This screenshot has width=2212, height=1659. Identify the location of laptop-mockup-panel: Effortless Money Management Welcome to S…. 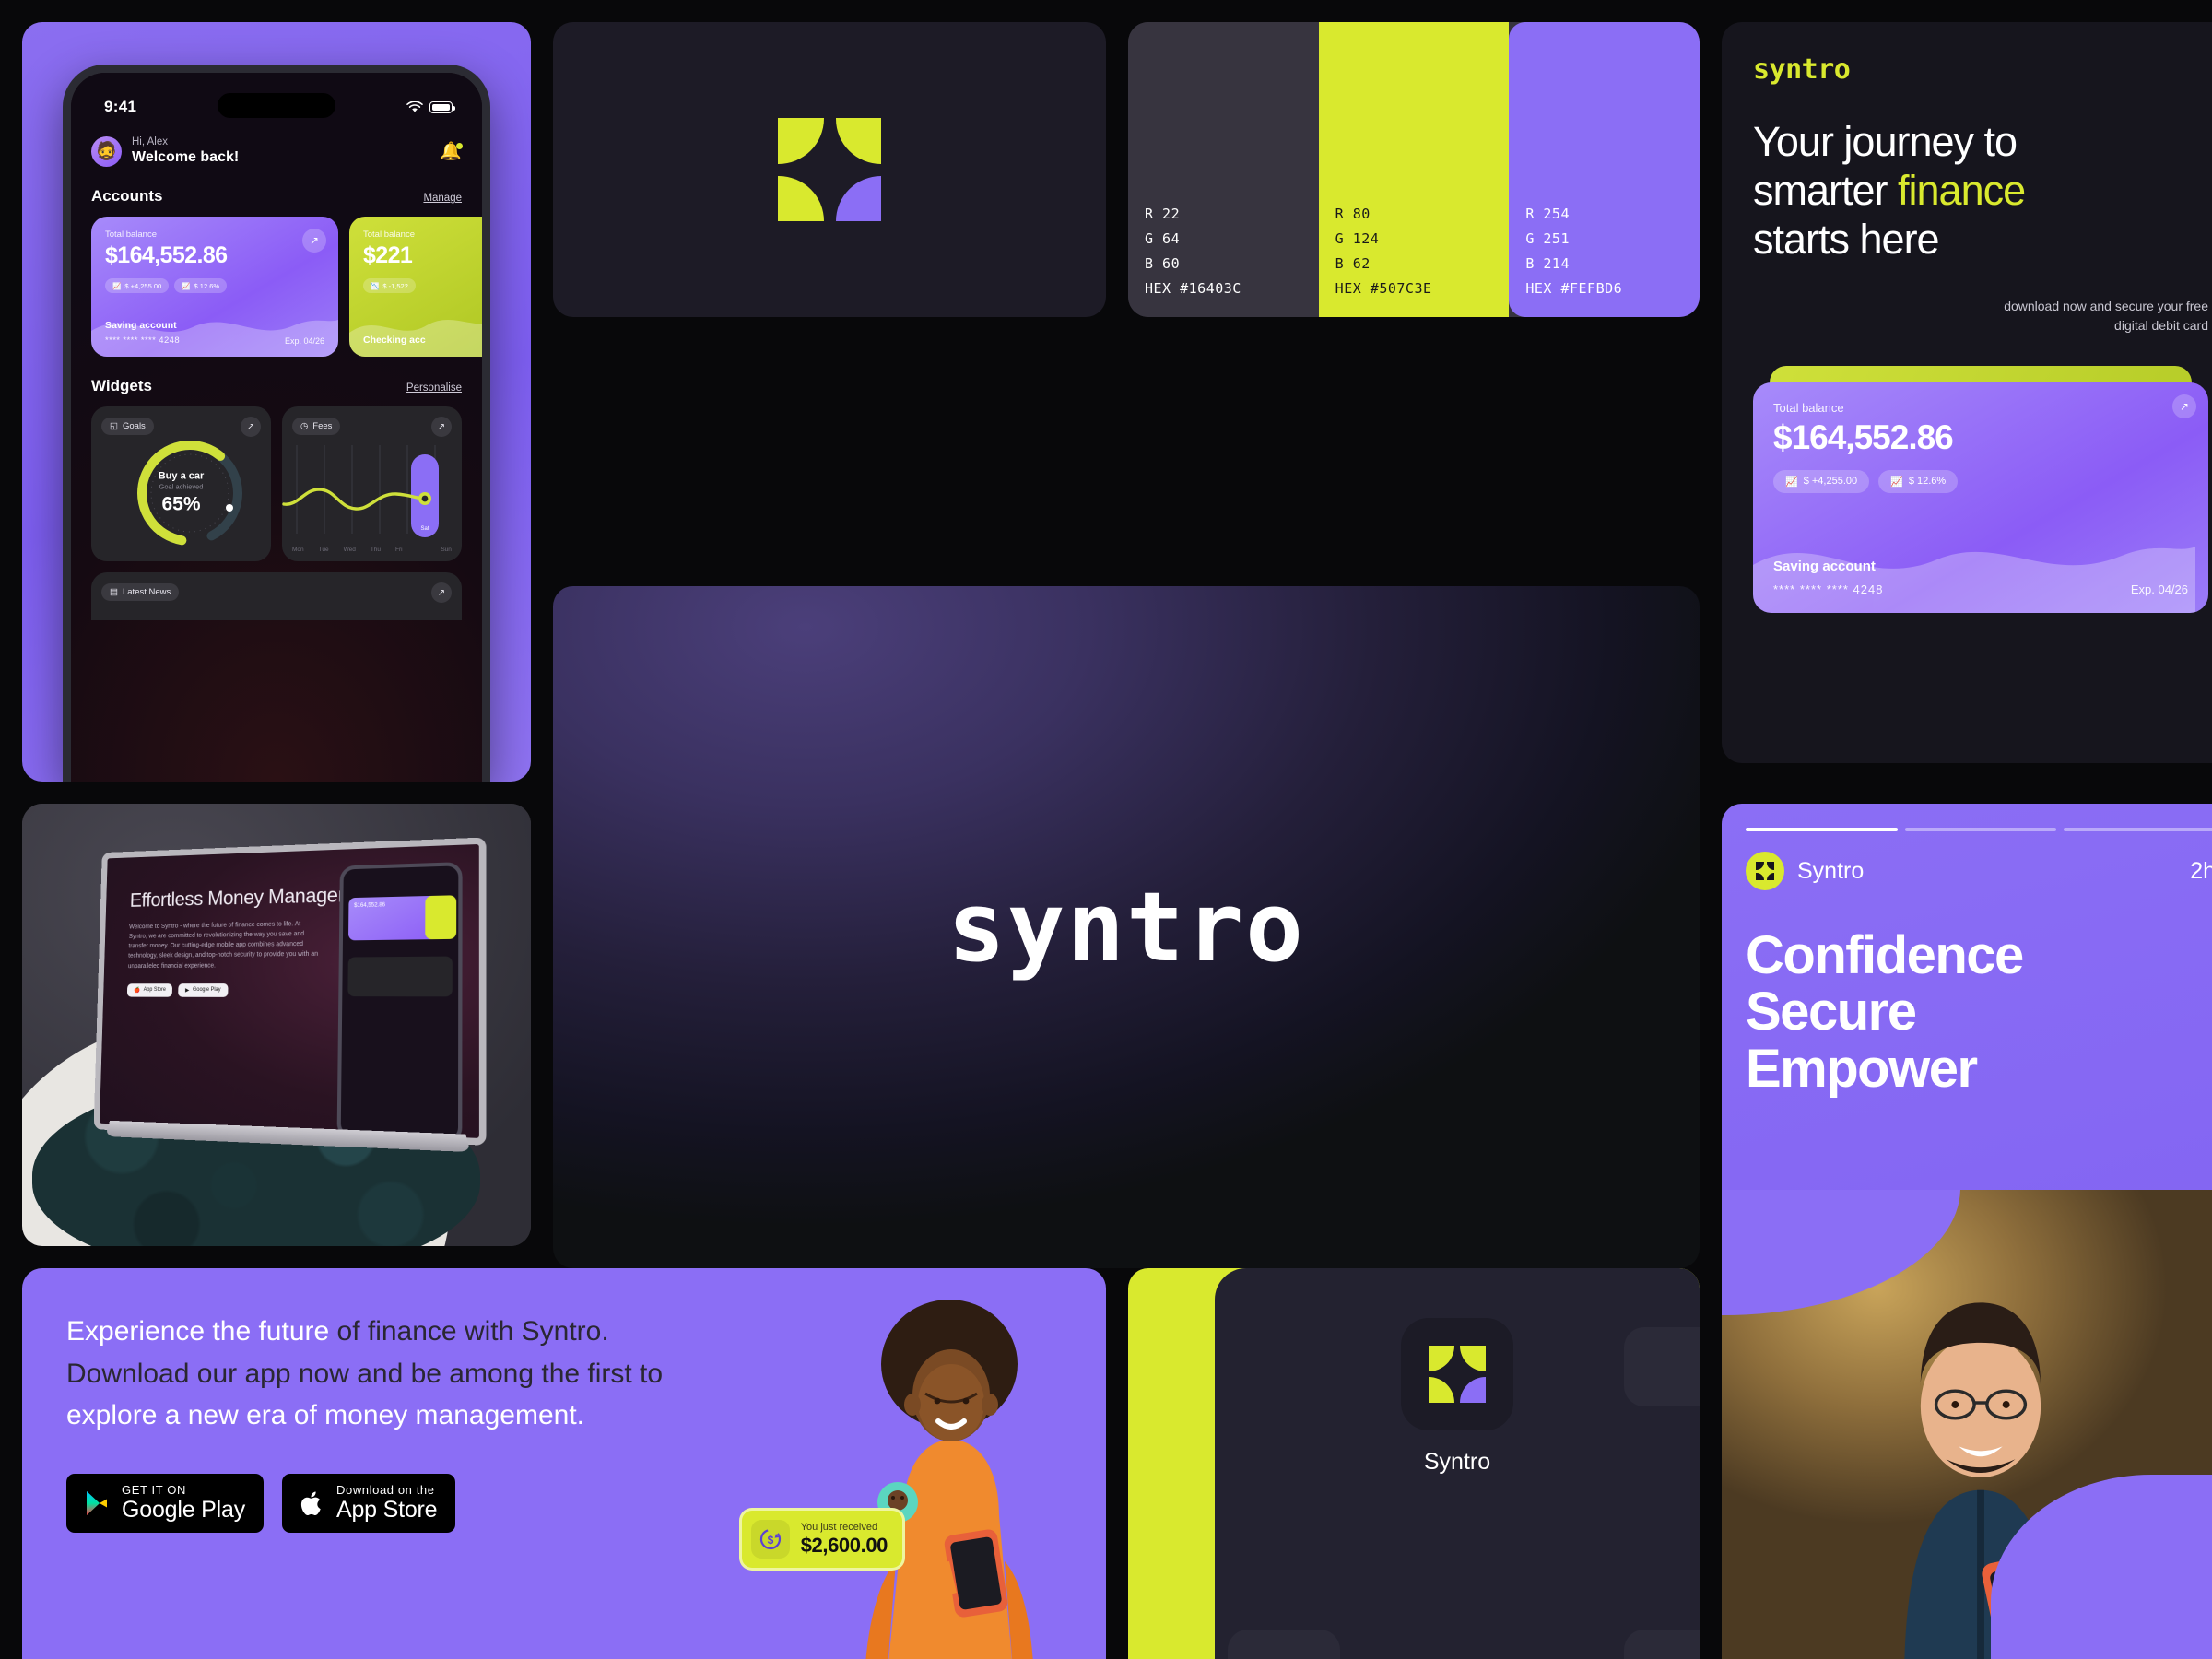
(276, 1025).